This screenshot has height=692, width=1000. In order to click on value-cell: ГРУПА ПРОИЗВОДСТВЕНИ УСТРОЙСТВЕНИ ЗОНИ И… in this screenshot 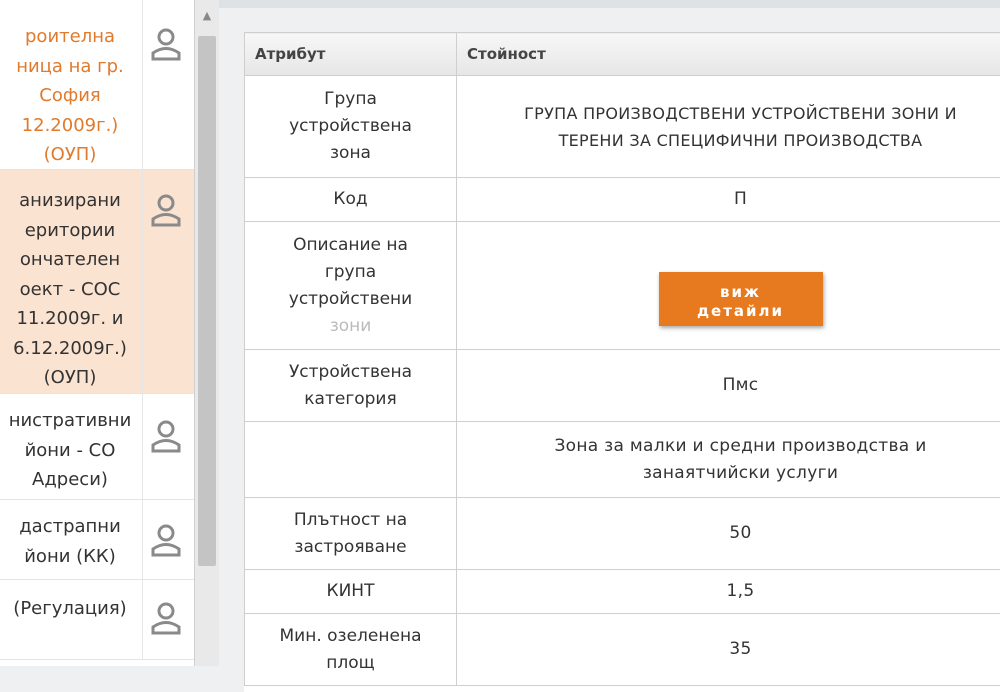, I will do `click(728, 127)`.